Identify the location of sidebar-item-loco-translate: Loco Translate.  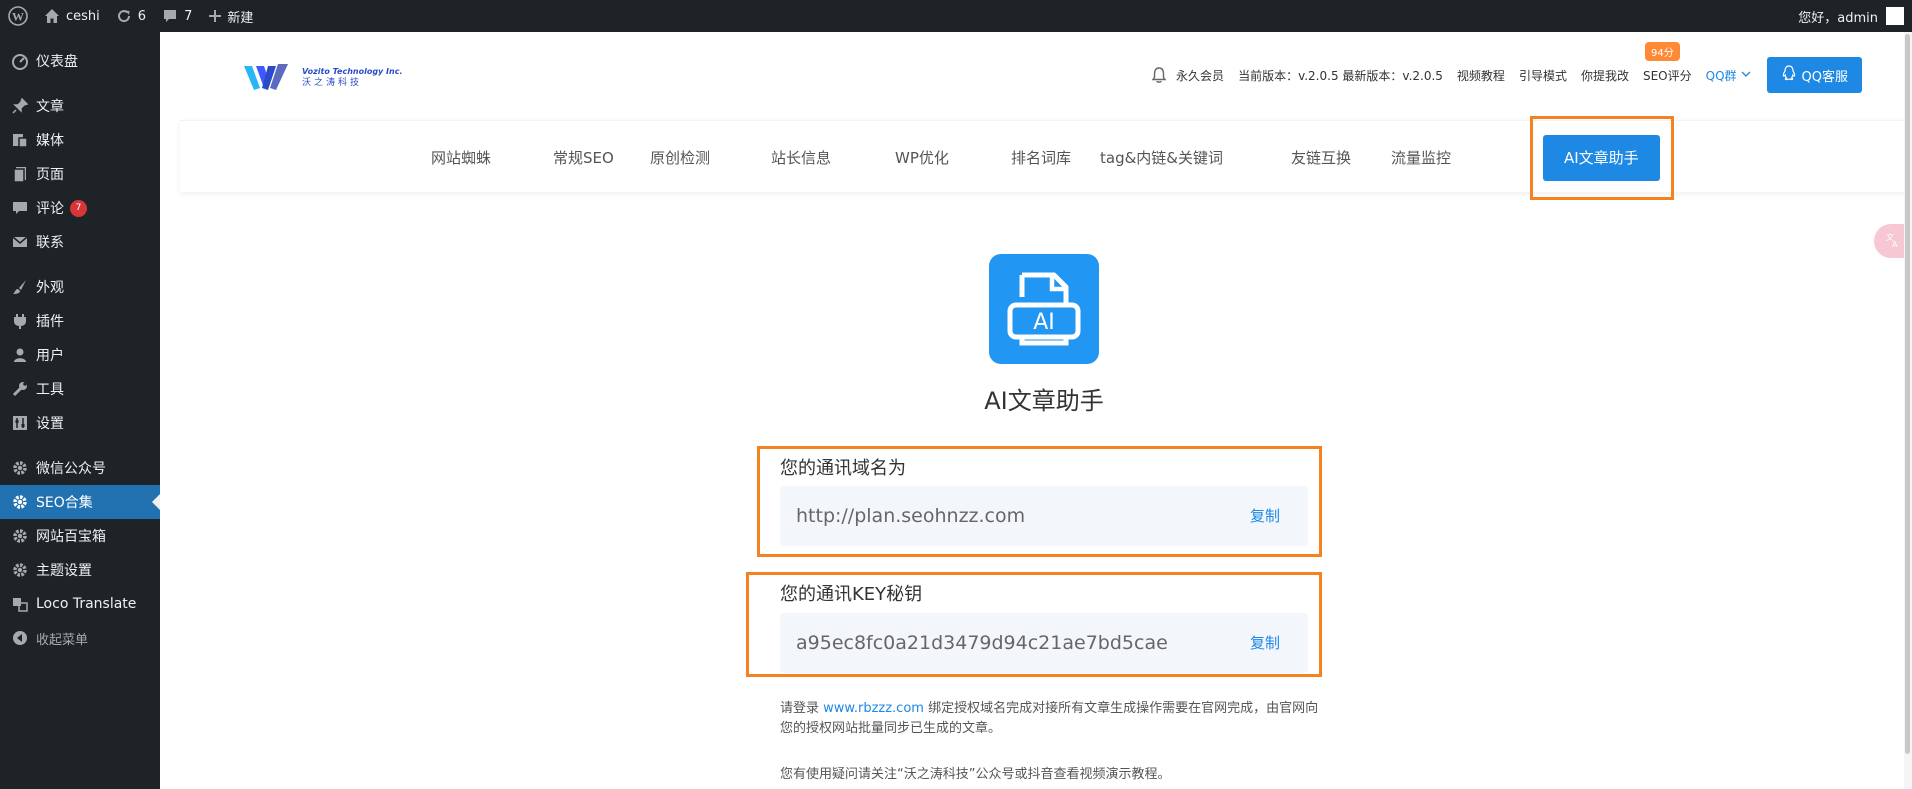
(80, 604).